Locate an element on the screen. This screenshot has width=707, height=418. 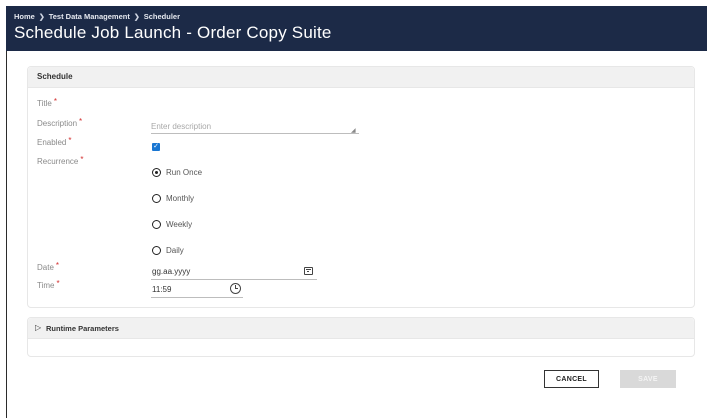
recurrence-option-daily: Daily is located at coordinates (168, 250).